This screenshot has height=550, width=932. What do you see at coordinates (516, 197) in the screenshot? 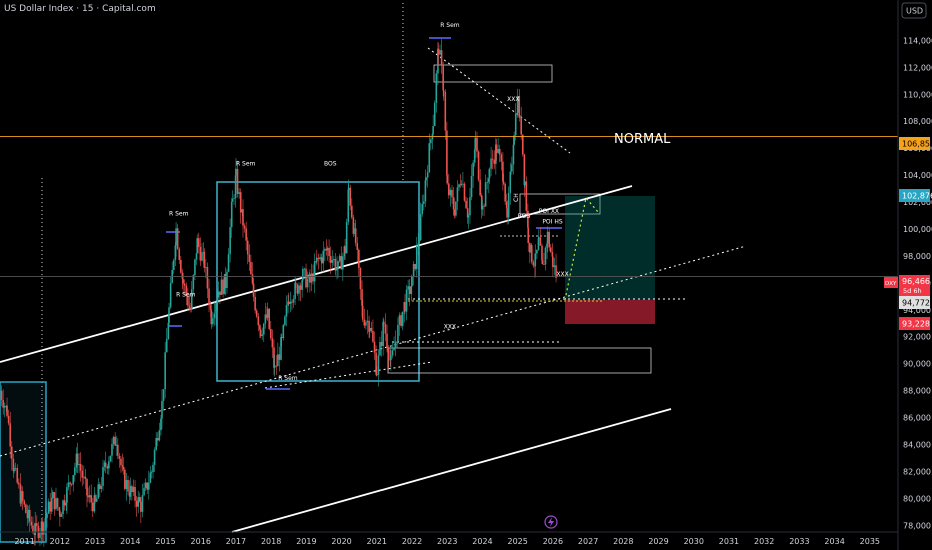
I see `ch-annotation: CH` at bounding box center [516, 197].